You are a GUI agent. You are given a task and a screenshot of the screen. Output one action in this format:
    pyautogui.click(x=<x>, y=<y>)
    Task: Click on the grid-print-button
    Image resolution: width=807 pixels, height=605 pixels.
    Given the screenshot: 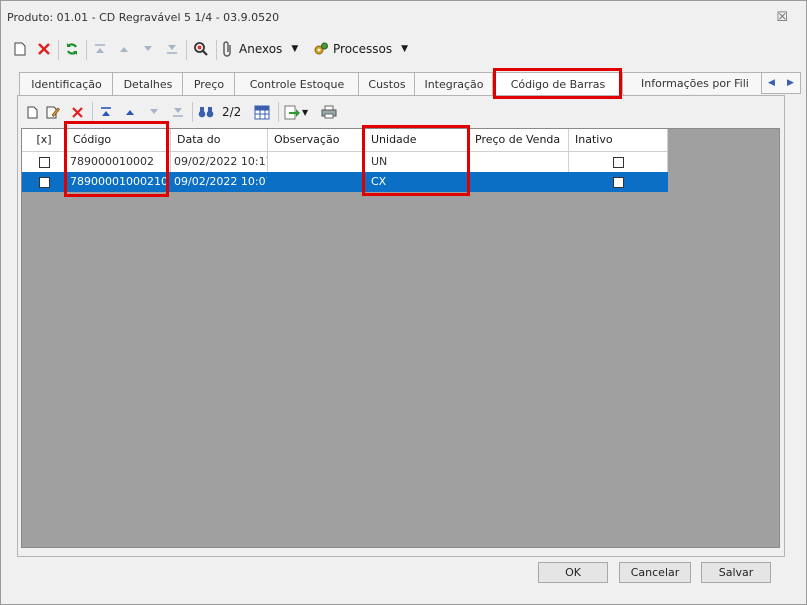 What is the action you would take?
    pyautogui.click(x=329, y=112)
    